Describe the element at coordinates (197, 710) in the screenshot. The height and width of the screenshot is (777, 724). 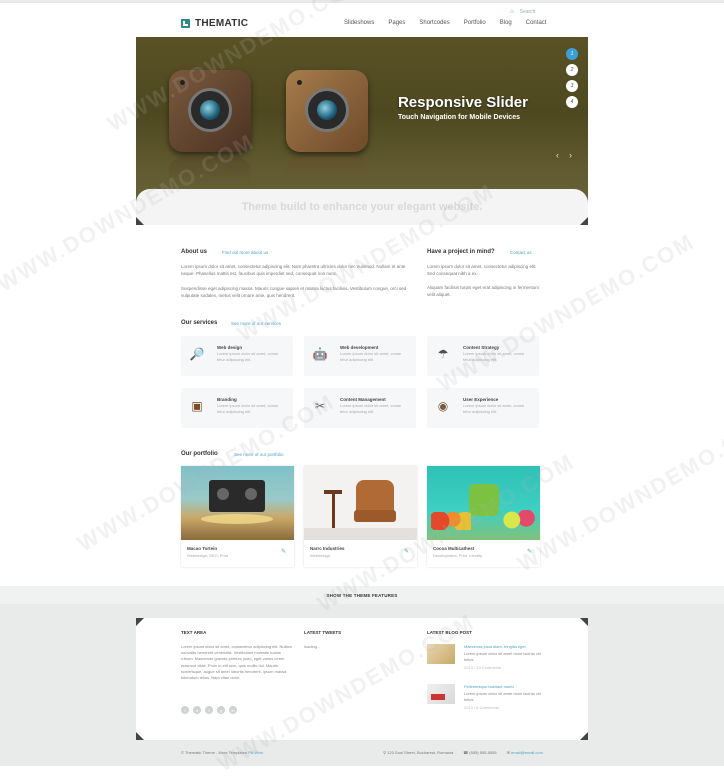
I see `dribbble-icon: d` at that location.